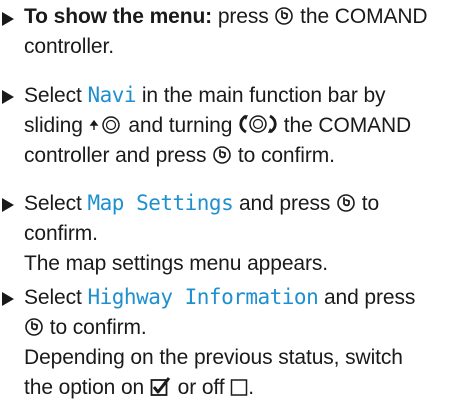 The image size is (459, 404). I want to click on step-line: Select Navi in the main function bar by, so click(239, 95).